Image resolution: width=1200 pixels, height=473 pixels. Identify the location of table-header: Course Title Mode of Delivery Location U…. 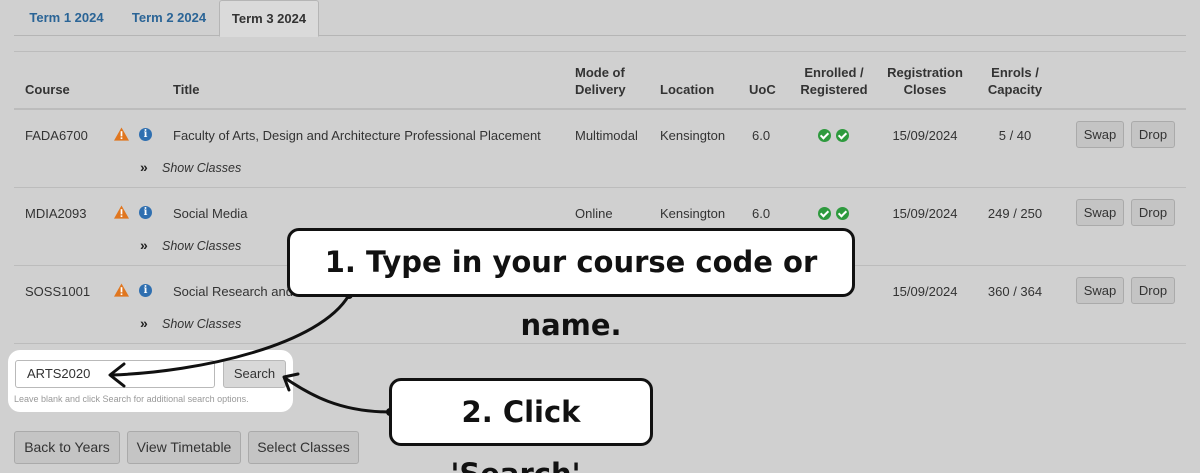
(600, 80).